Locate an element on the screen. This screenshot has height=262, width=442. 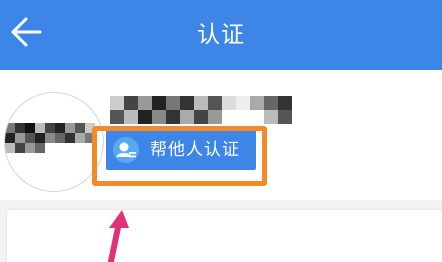
pixelated-avatar is located at coordinates (50, 138).